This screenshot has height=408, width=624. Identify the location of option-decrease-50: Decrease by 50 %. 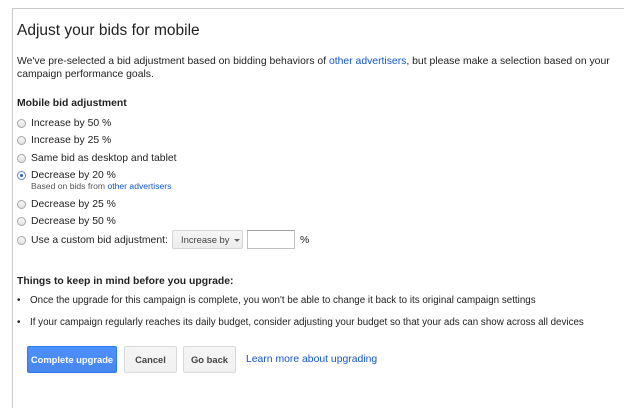
(66, 221).